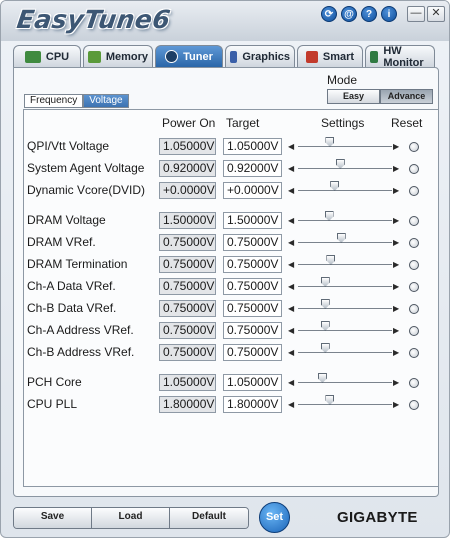 This screenshot has width=450, height=538. I want to click on target-value-field: +0.0000V, so click(252, 190).